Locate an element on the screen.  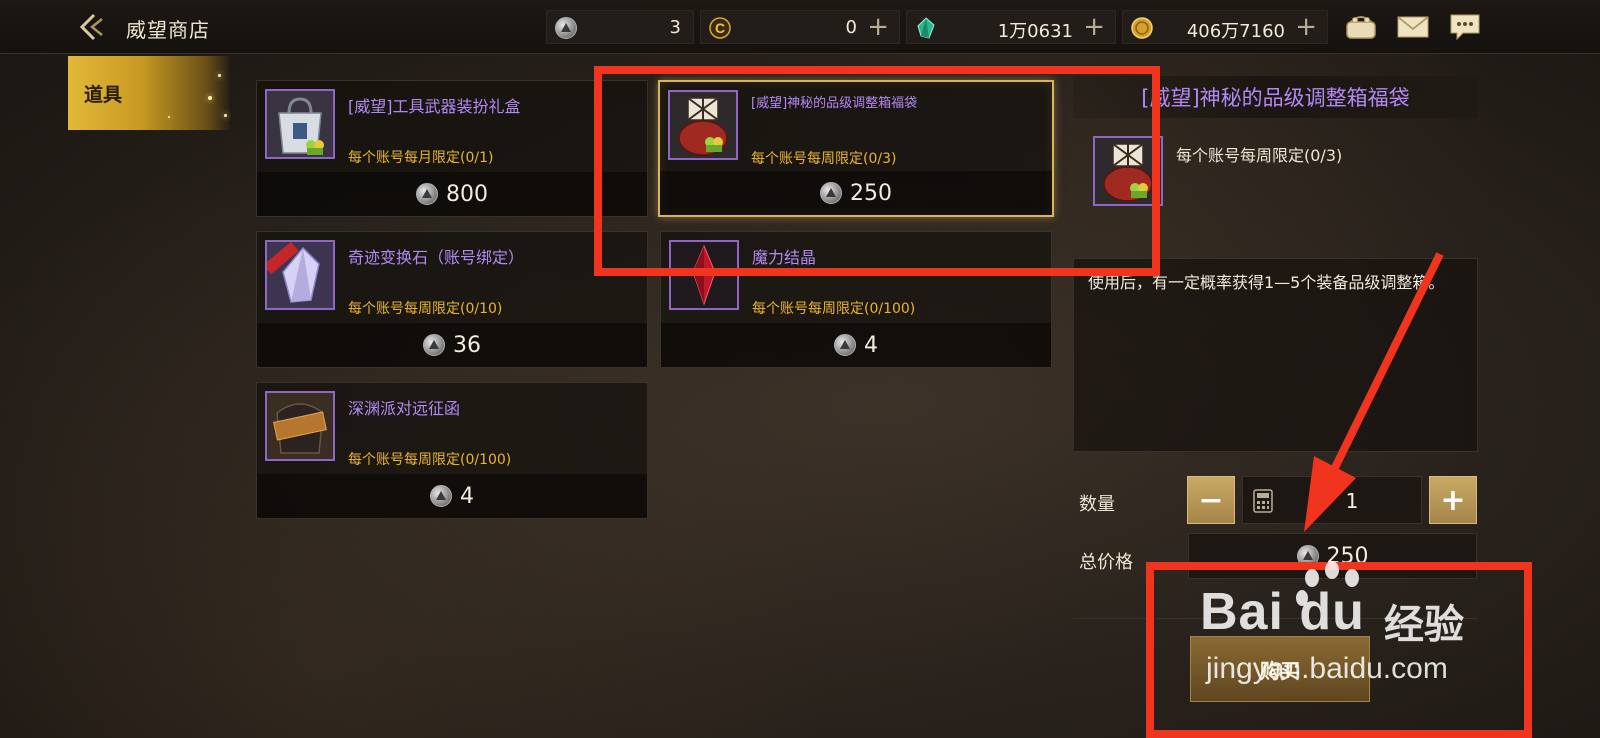
page-title: 威望商店 is located at coordinates (168, 30).